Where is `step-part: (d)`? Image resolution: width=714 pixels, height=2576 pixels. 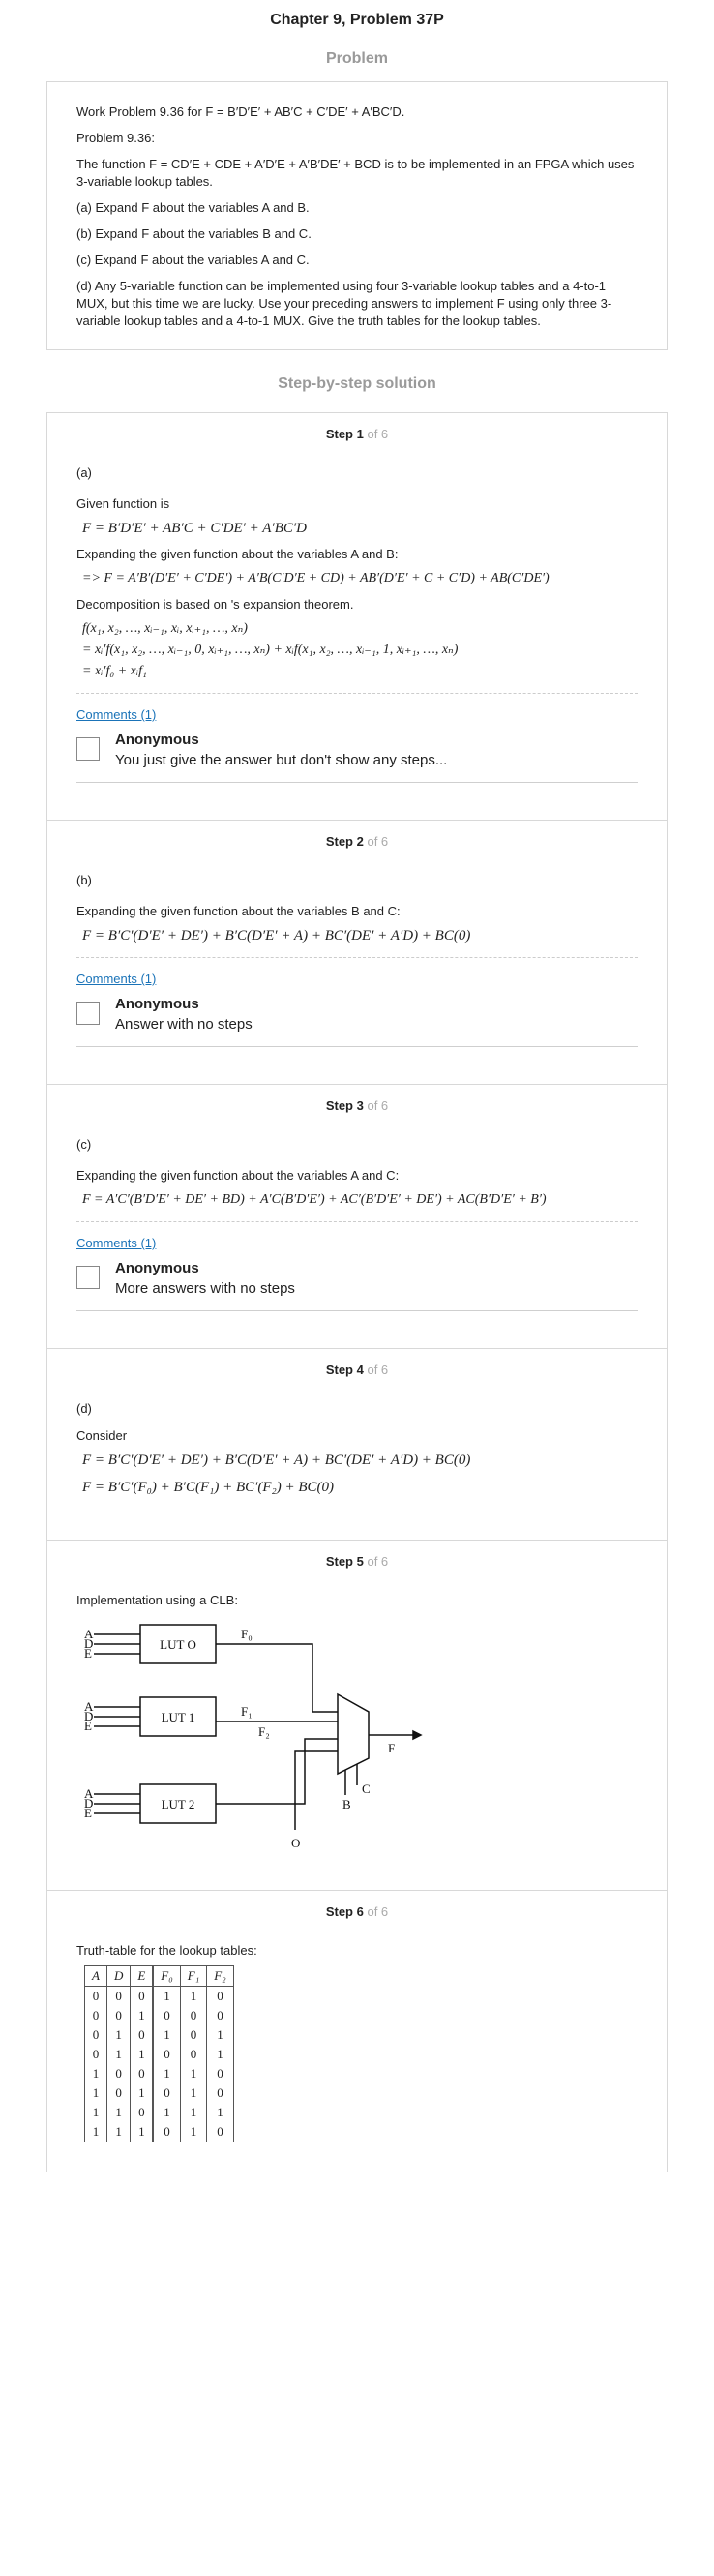
step-part: (d) is located at coordinates (84, 1408).